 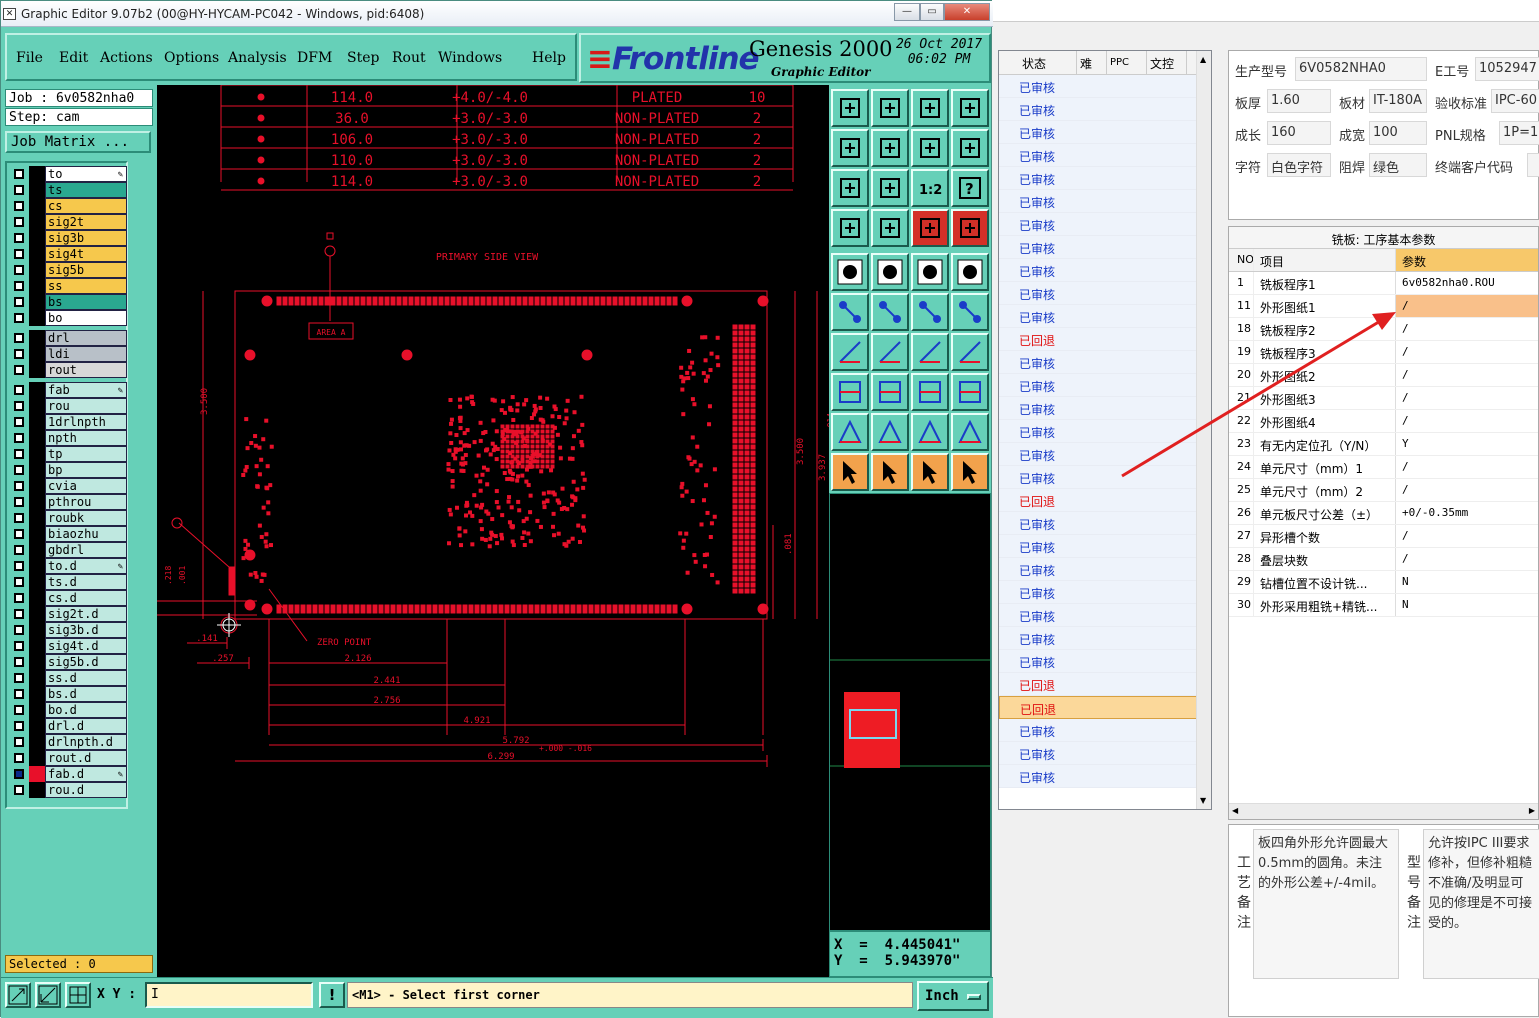 I want to click on layer-row: roubk, so click(x=68, y=518).